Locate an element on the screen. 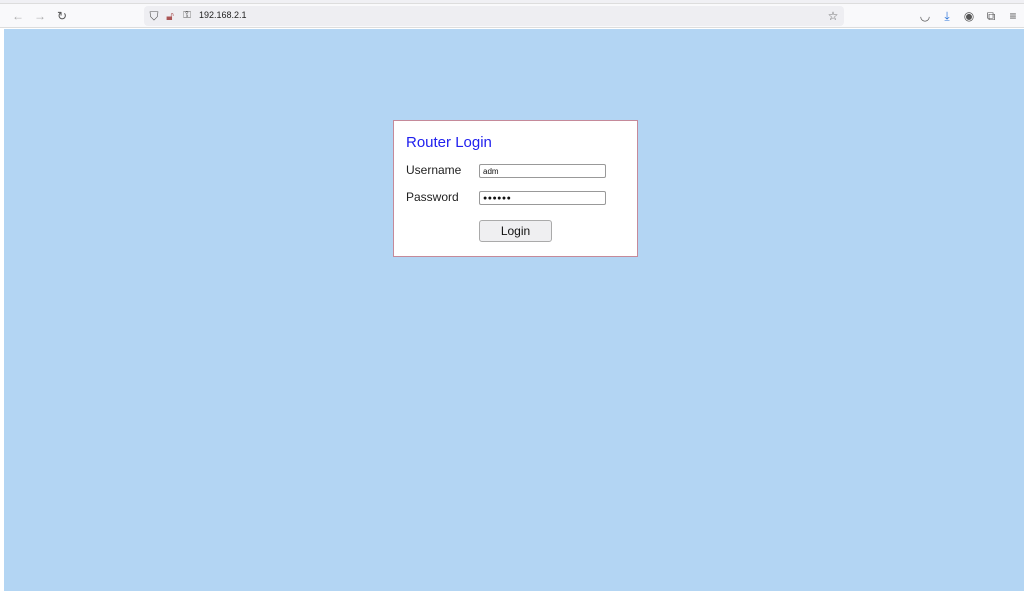 The image size is (1024, 591). address-bar: ⛉ 🔓︎ ⚿ 192.168.2.1 ☆ is located at coordinates (494, 16).